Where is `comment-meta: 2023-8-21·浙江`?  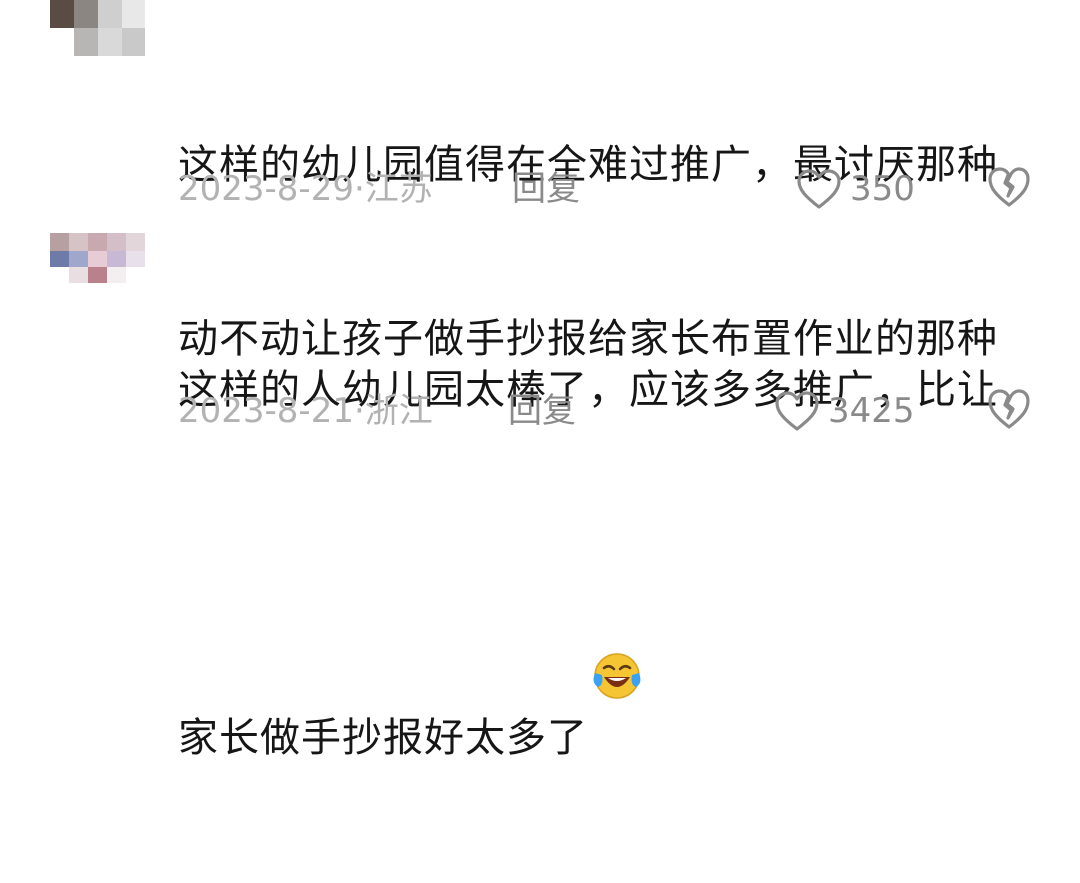 comment-meta: 2023-8-21·浙江 is located at coordinates (305, 411).